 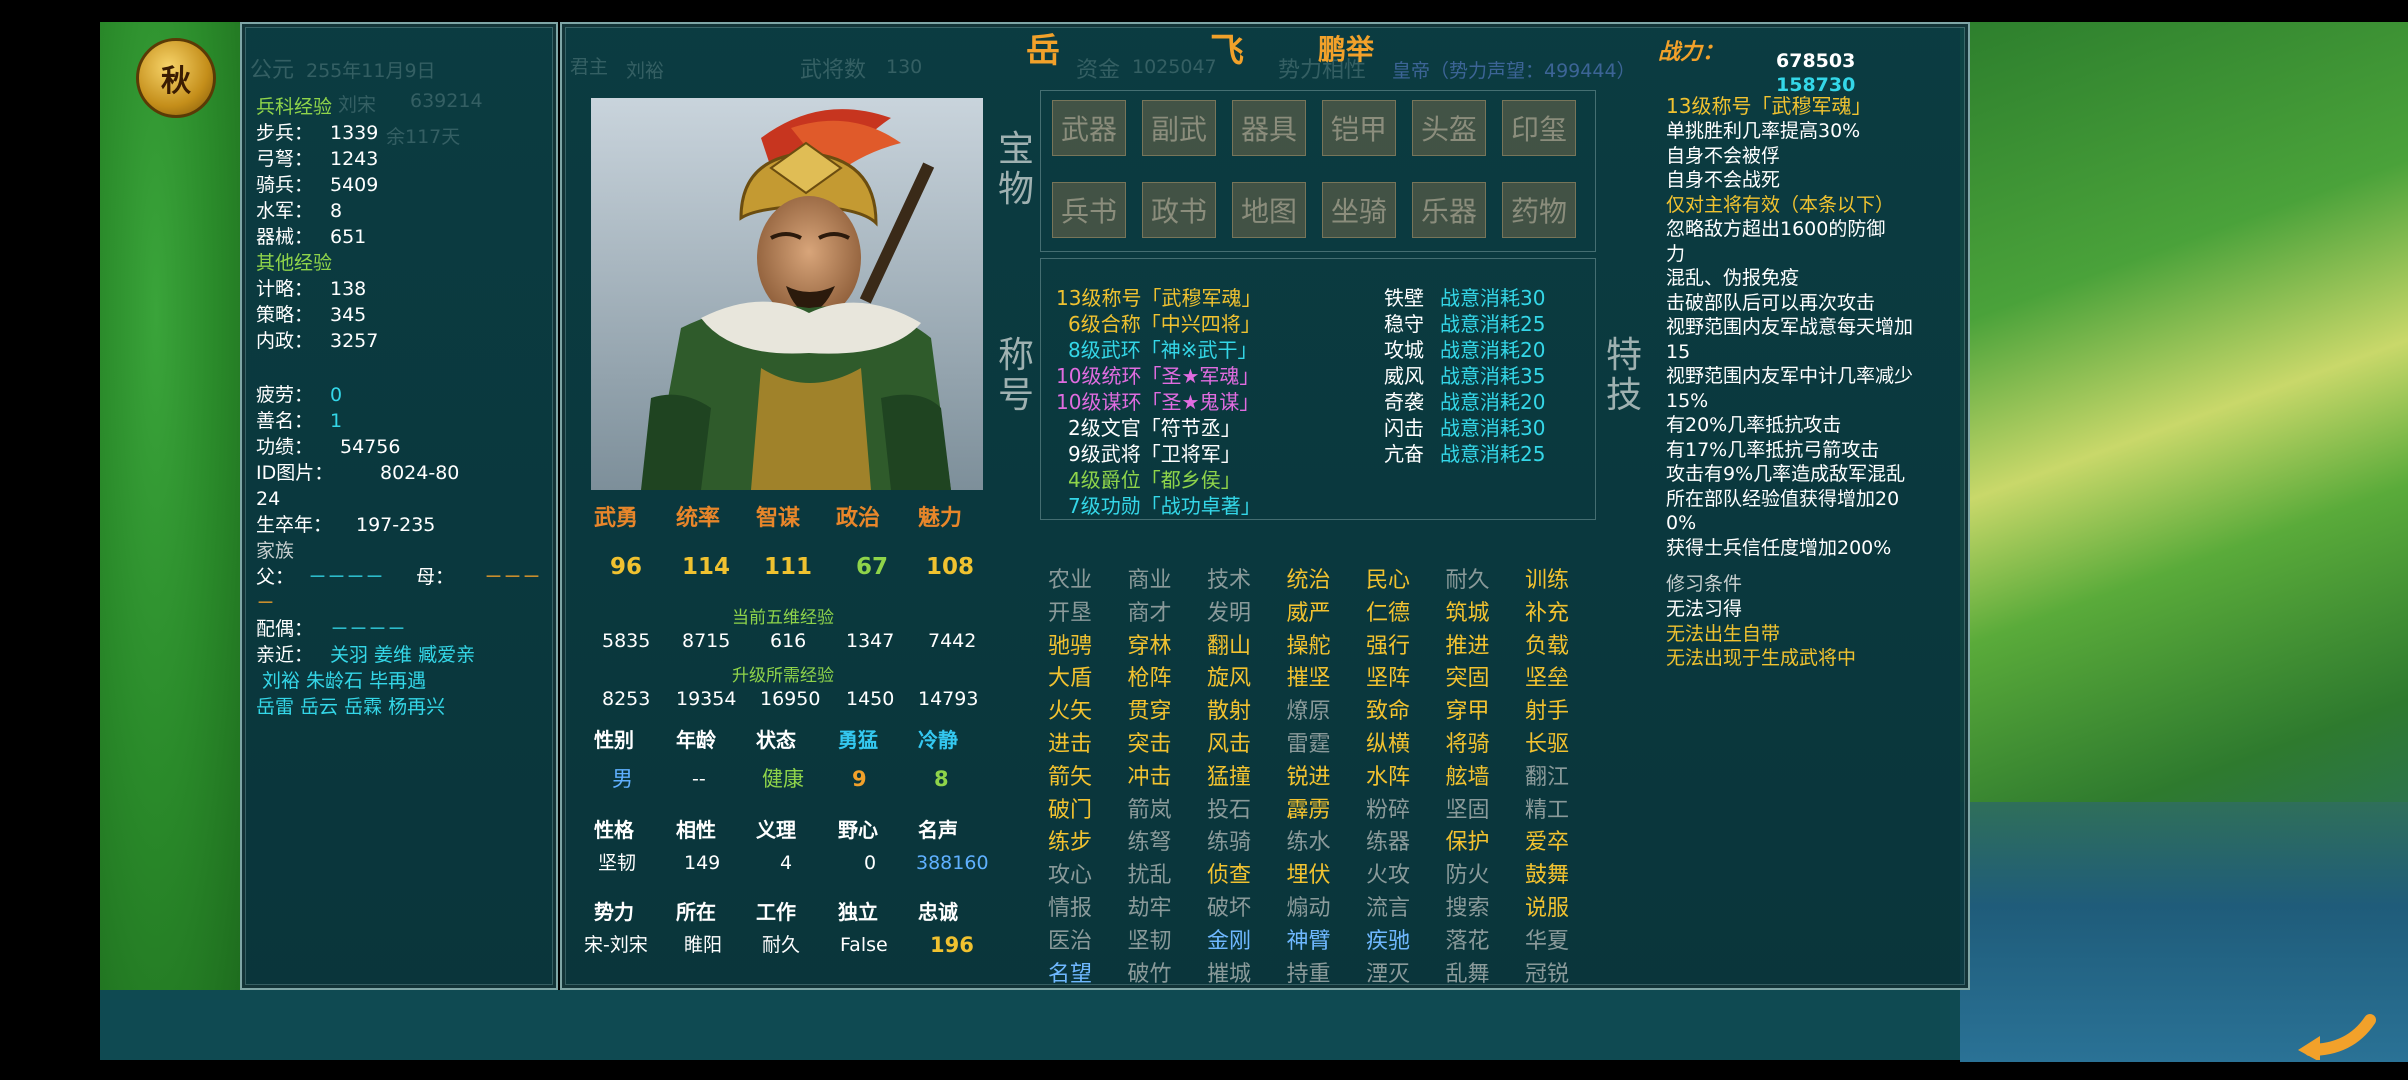 What do you see at coordinates (1468, 676) in the screenshot?
I see `skill-3-5: 突固` at bounding box center [1468, 676].